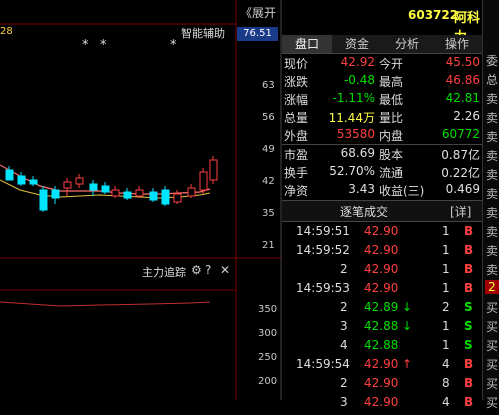 This screenshot has height=415, width=499. What do you see at coordinates (296, 64) in the screenshot?
I see `quote-label: 现价` at bounding box center [296, 64].